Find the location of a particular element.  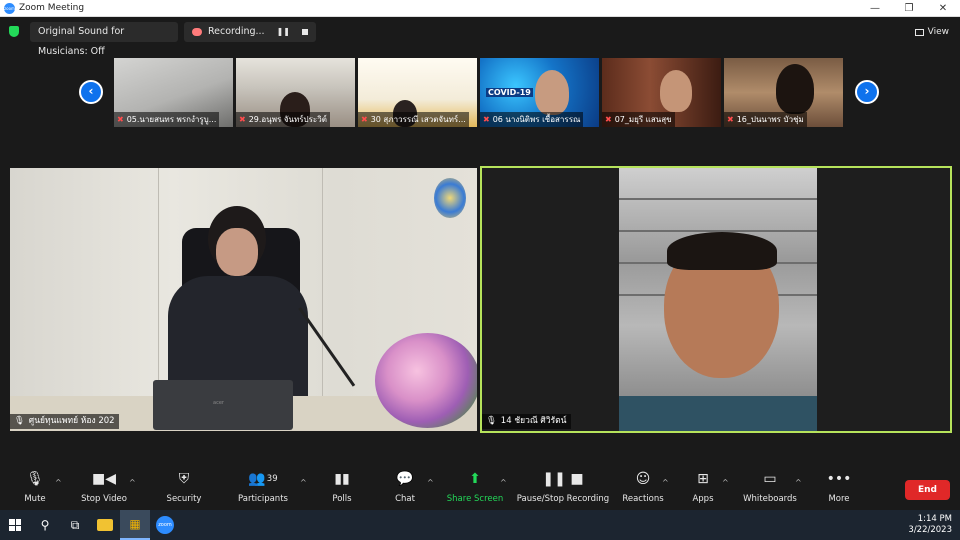

participant-thumbnail: ✖ 16_ปนนาพร บัวชุ่ม is located at coordinates (783, 92).